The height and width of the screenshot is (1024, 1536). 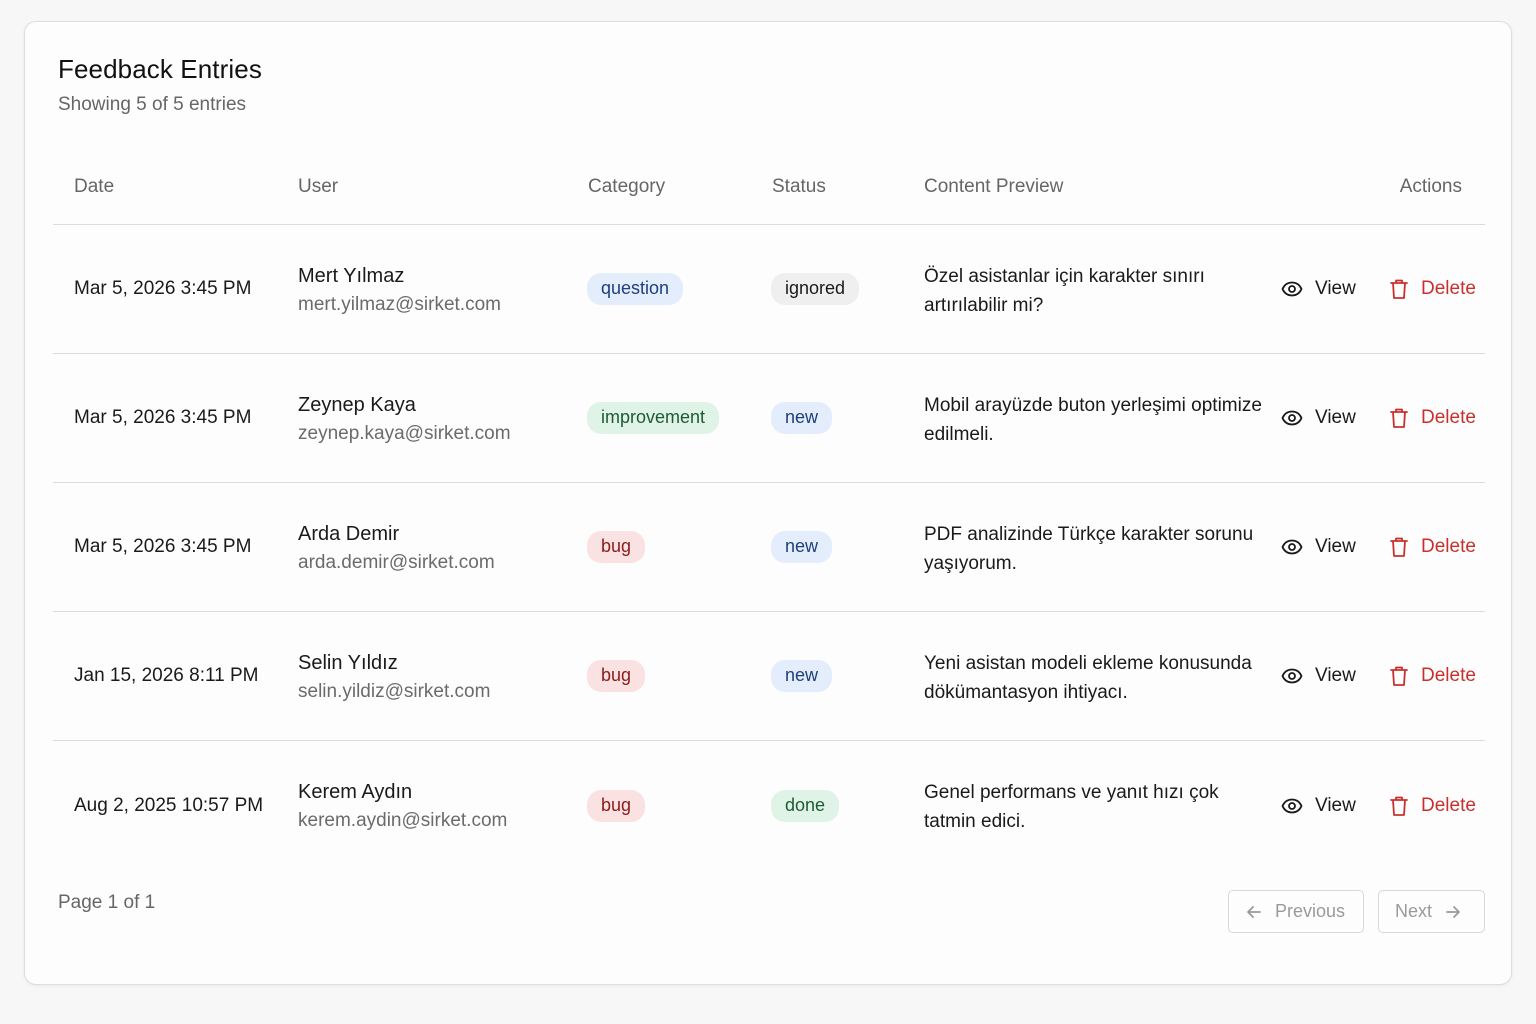 I want to click on column-header-actions: Actions, so click(x=1430, y=186).